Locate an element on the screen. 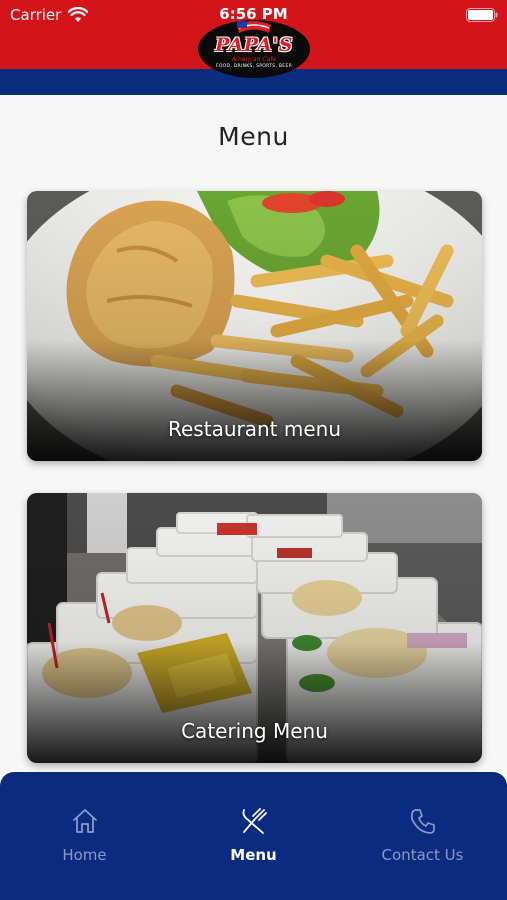  tab-home: Home is located at coordinates (84, 827).